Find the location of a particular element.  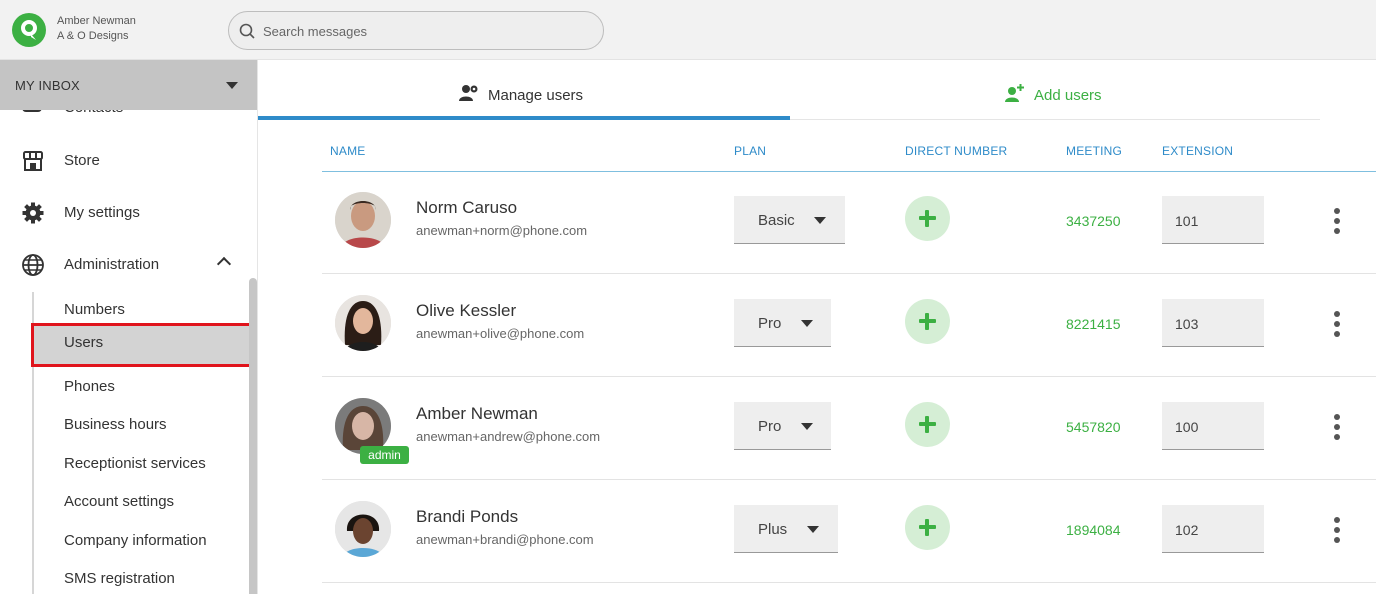

brand-logo is located at coordinates (29, 30).